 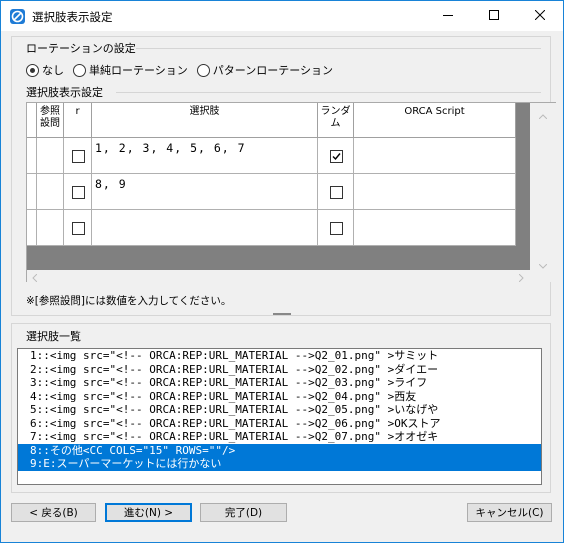 What do you see at coordinates (78, 120) in the screenshot?
I see `column-header-r: r` at bounding box center [78, 120].